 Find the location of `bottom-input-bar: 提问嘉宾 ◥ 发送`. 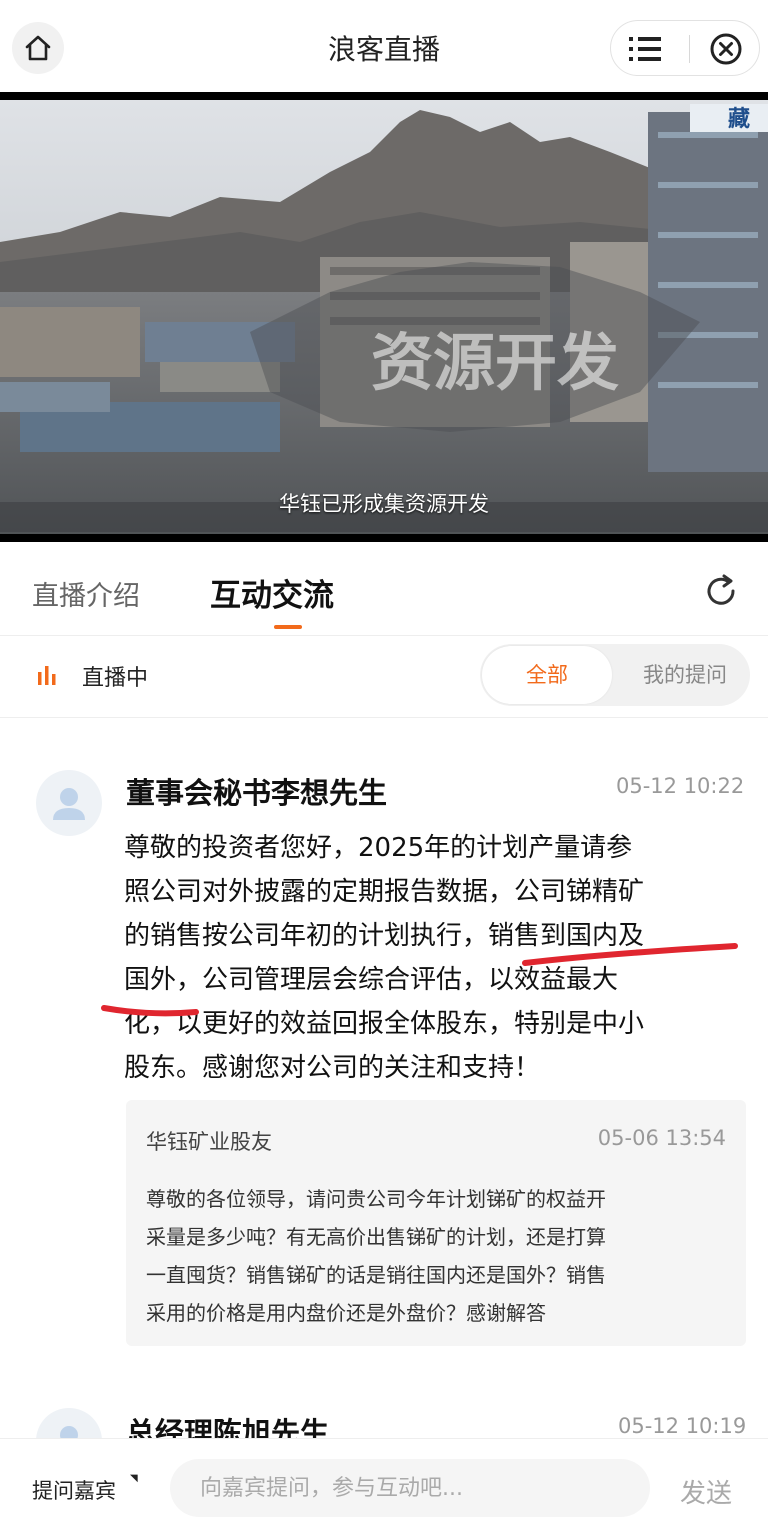

bottom-input-bar: 提问嘉宾 ◥ 发送 is located at coordinates (384, 1480).